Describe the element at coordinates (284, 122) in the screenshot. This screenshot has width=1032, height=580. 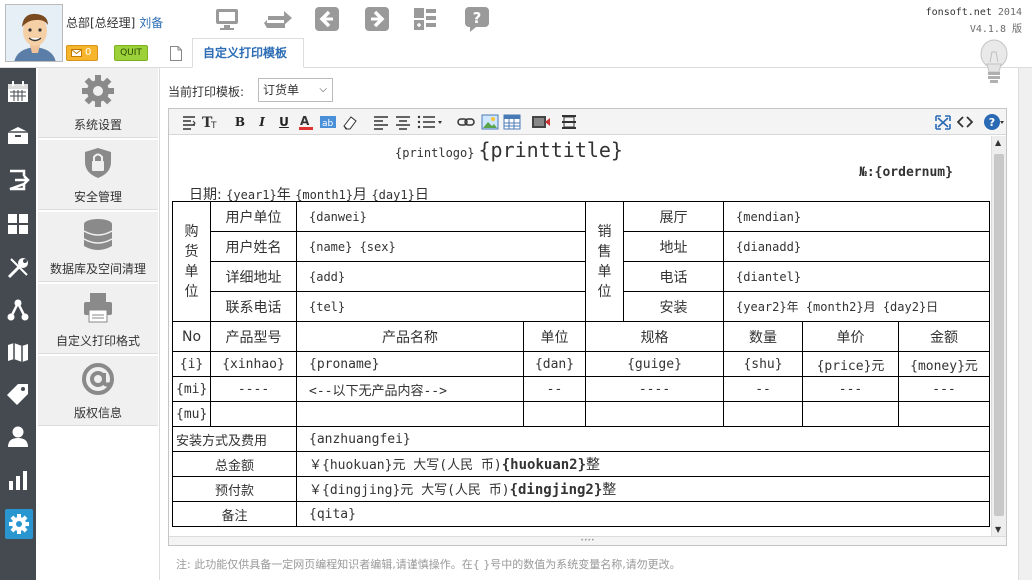
I see `underline-button: U` at that location.